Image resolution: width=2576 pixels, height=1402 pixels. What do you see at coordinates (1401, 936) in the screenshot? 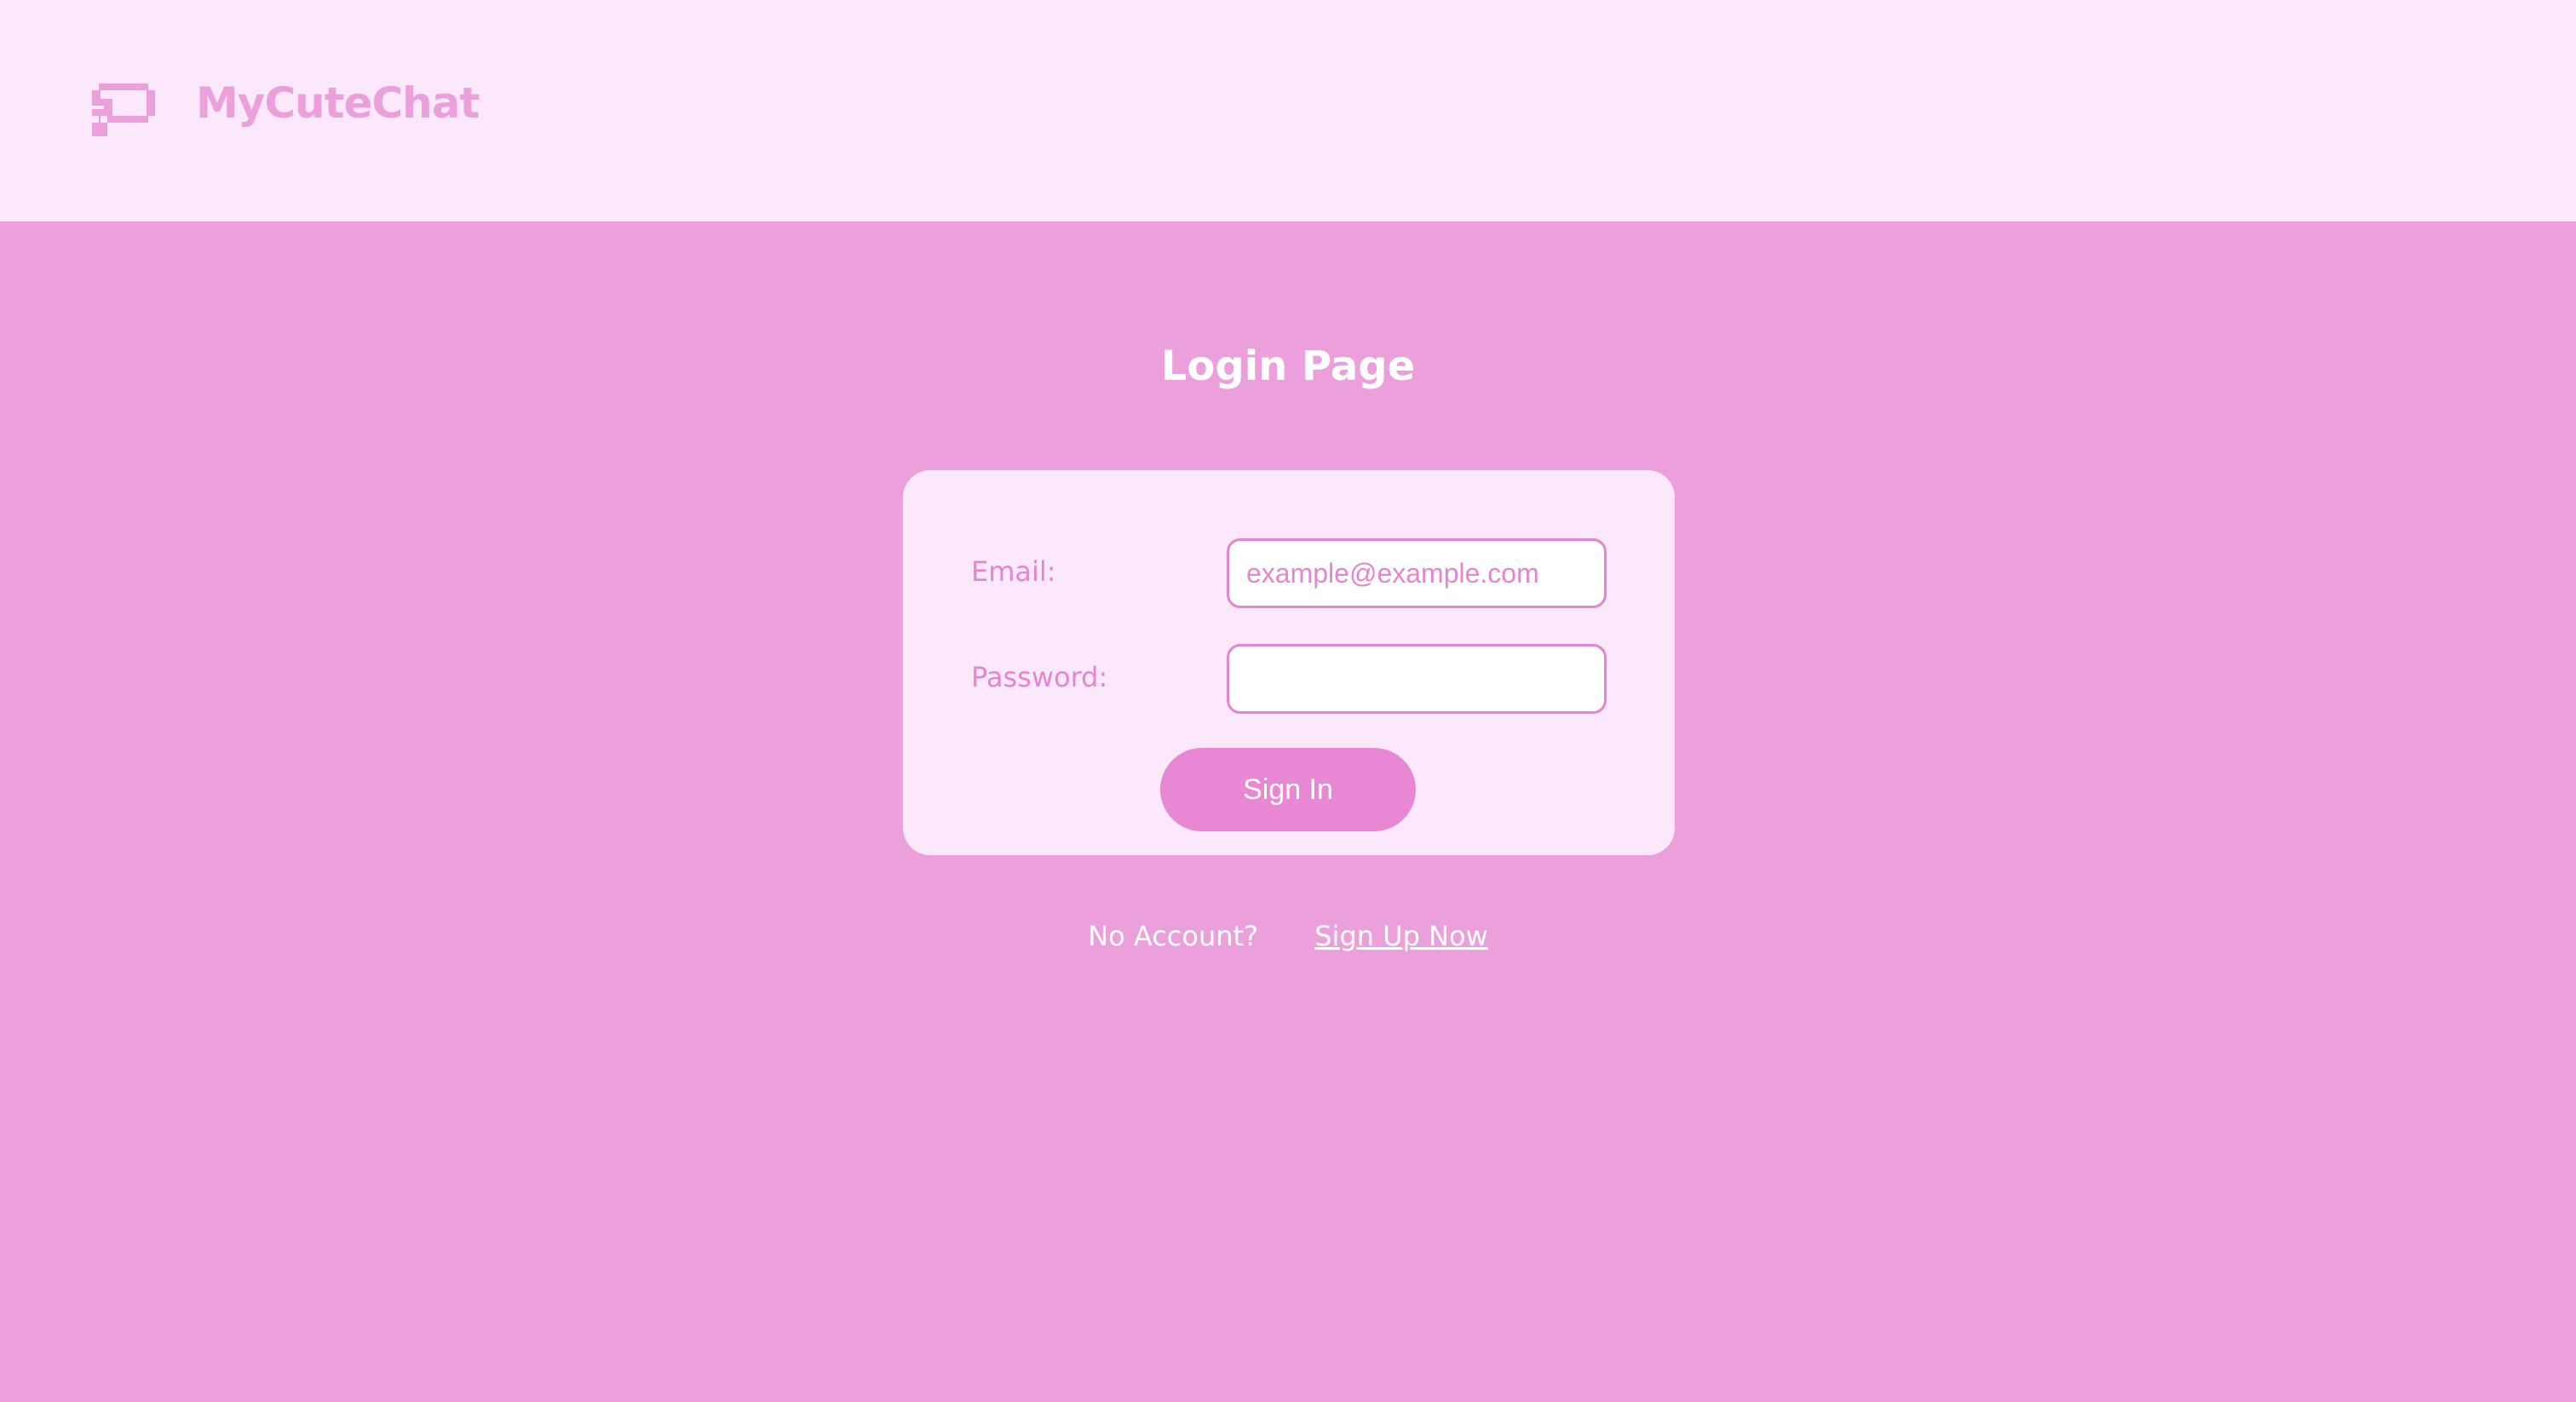
I see `sign-up-link: Sign Up Now` at bounding box center [1401, 936].